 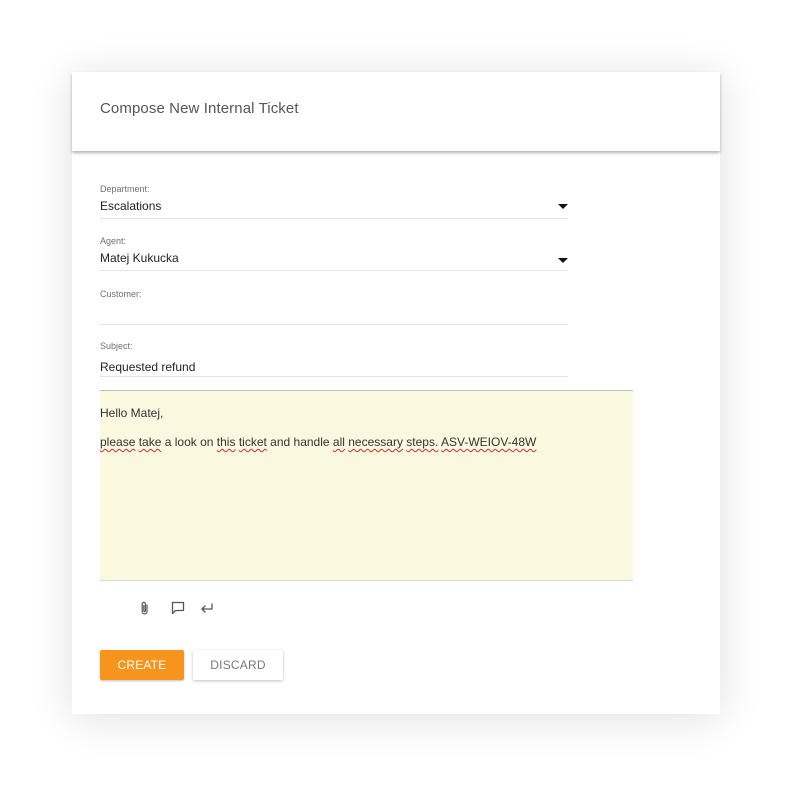 I want to click on agent-value: Matej Kukucka, so click(x=139, y=258).